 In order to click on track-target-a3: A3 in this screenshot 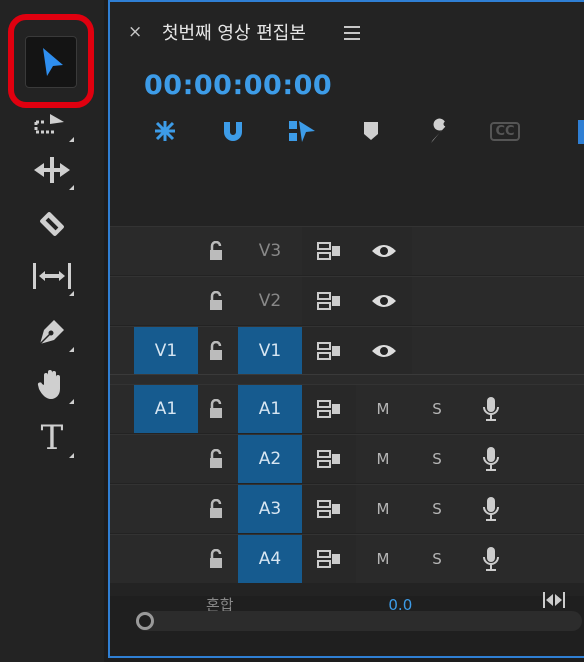, I will do `click(270, 509)`.